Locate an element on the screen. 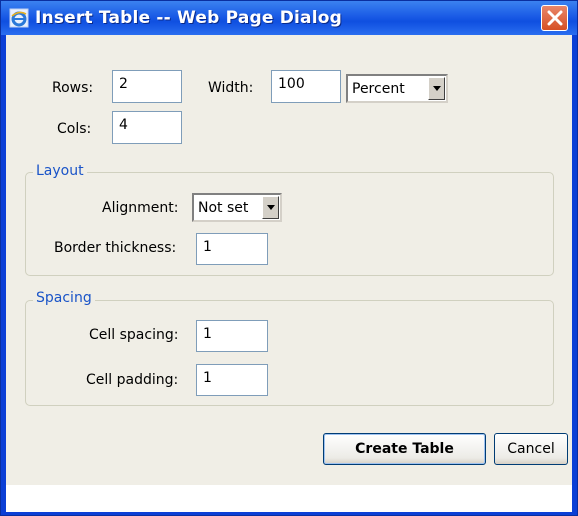 This screenshot has width=578, height=516. rows-label: Rows: is located at coordinates (73, 88).